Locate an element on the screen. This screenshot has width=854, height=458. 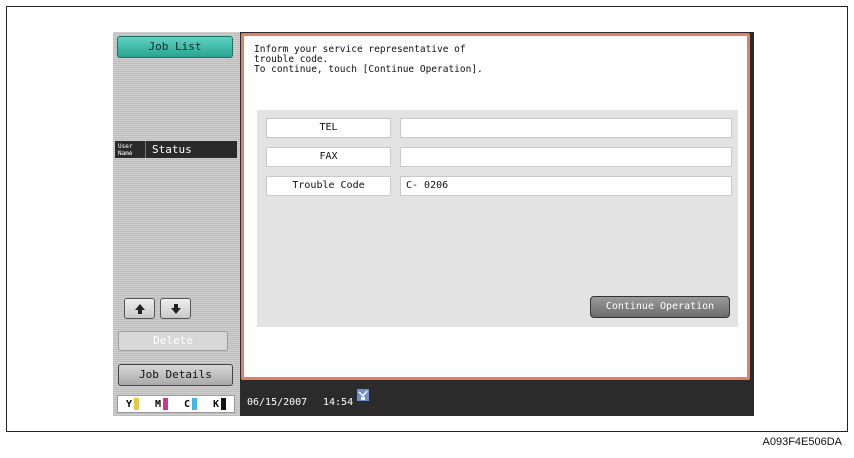
fax-value is located at coordinates (566, 157).